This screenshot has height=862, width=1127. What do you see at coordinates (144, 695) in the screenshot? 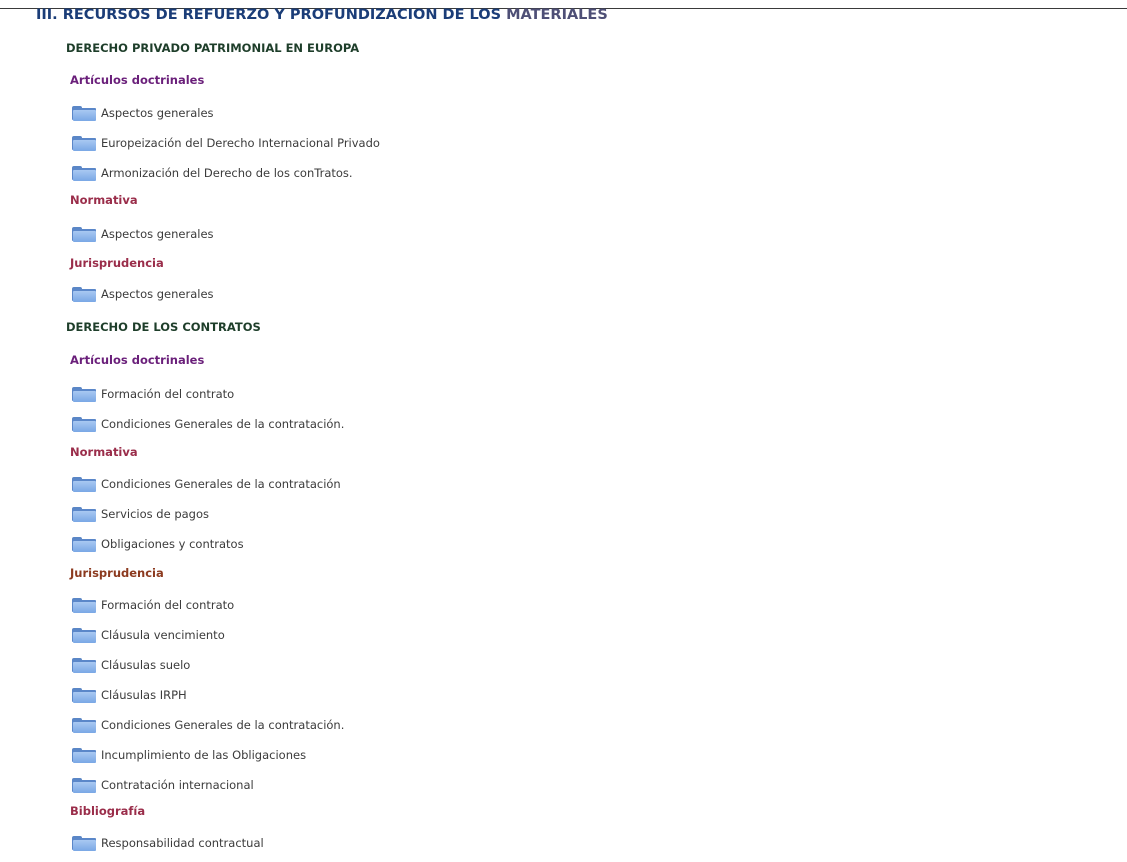
I see `folder-link-label: Cláusulas IRPH` at bounding box center [144, 695].